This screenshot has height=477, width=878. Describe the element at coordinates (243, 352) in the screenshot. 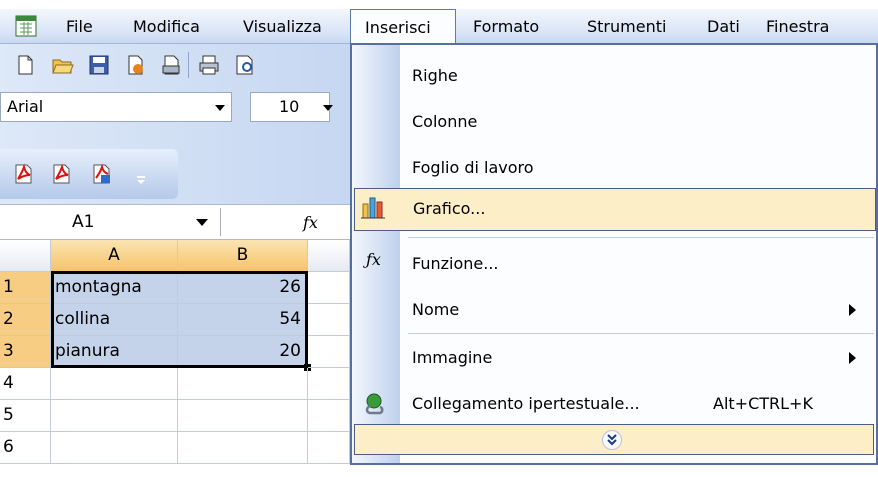

I see `cell-b3: 20` at that location.